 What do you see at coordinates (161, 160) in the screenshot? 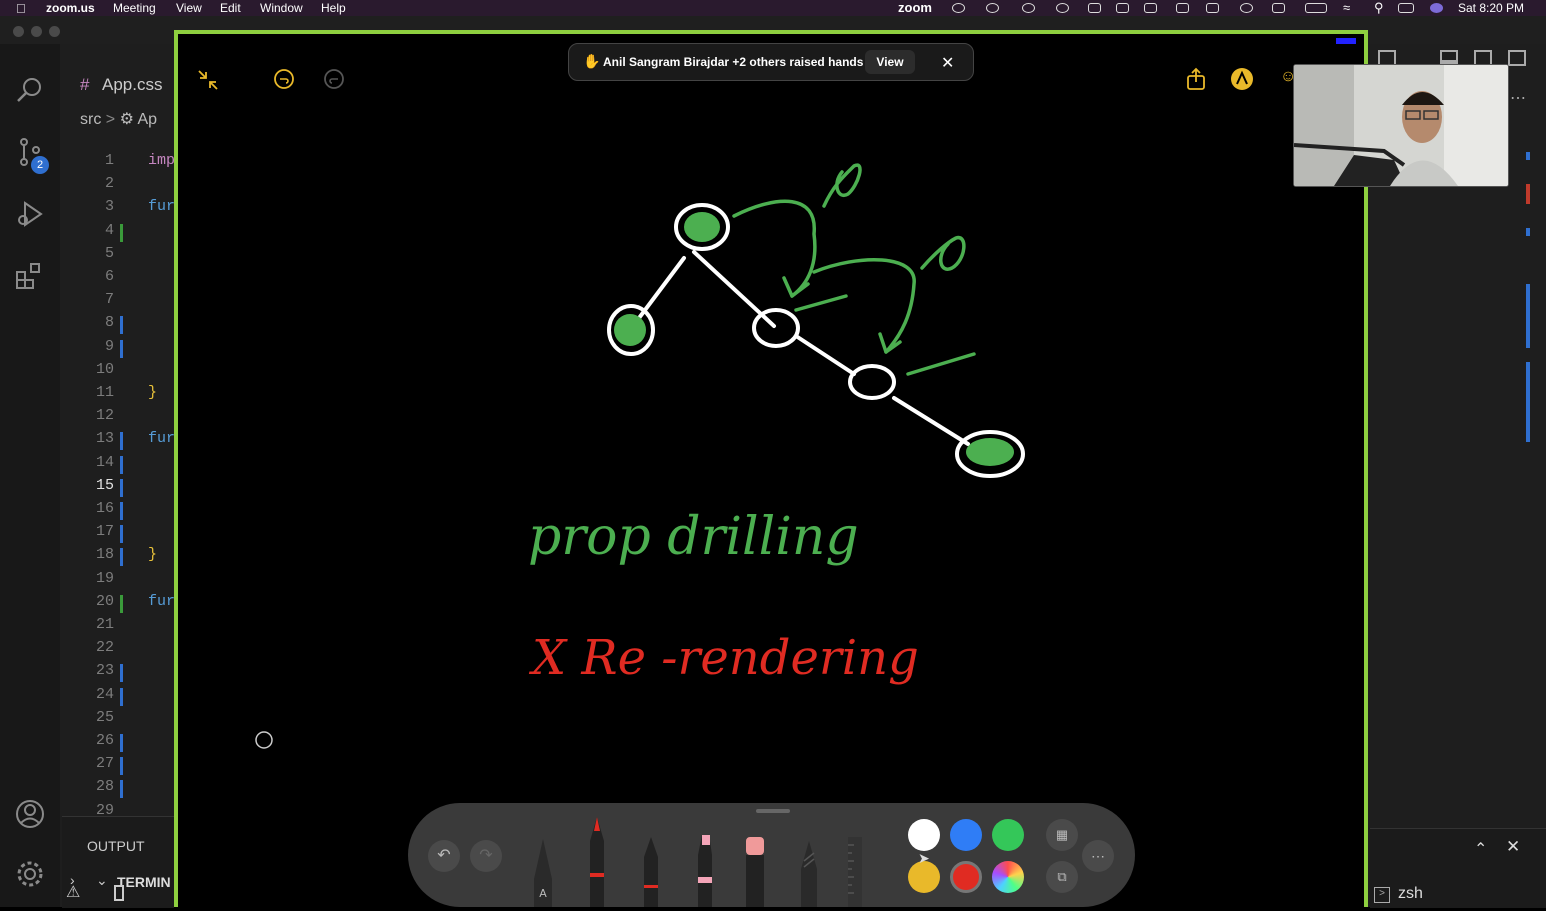
I see `code-fragment: imp` at bounding box center [161, 160].